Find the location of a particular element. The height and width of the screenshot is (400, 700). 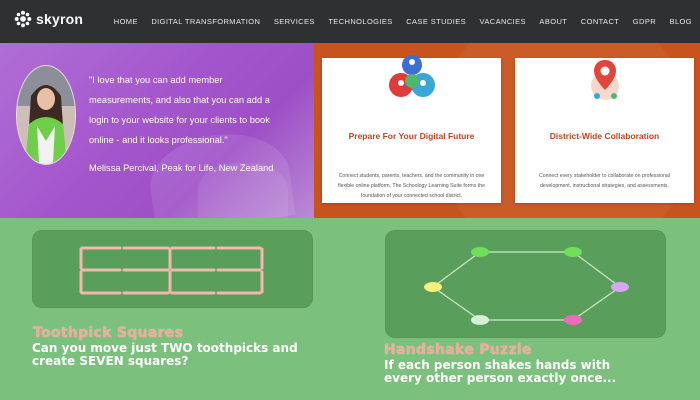

toothpick-grid-icon is located at coordinates (171, 270).